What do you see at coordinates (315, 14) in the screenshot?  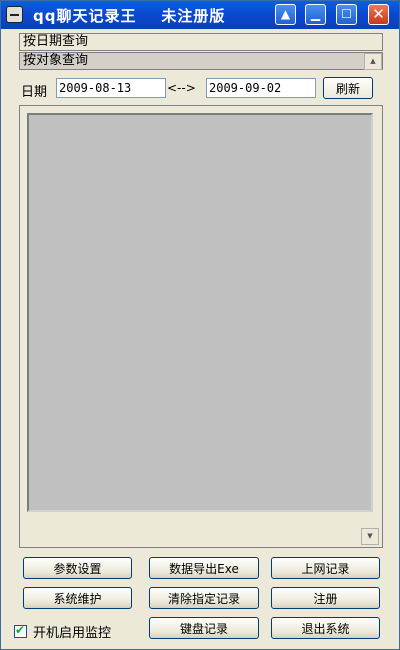 I see `minimize-button: ▁` at bounding box center [315, 14].